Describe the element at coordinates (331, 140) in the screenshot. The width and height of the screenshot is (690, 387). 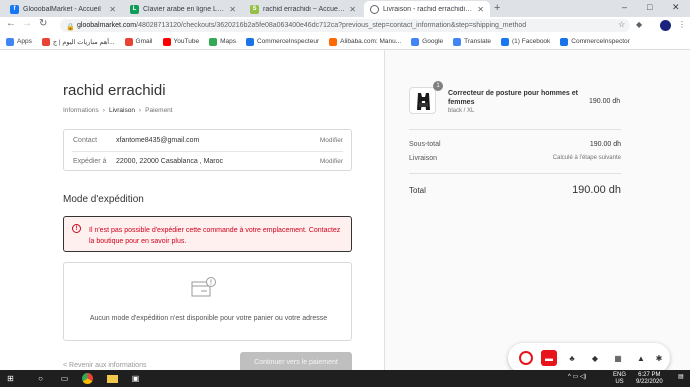
I see `modify-contact-link: Modifier` at that location.